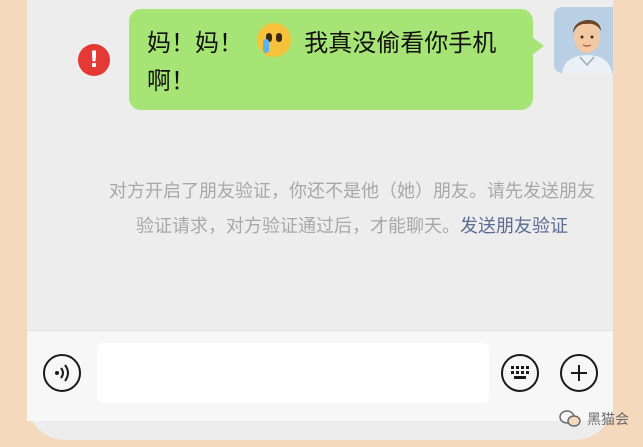 This screenshot has width=643, height=447. Describe the element at coordinates (514, 226) in the screenshot. I see `send-verification-link: 发送朋友验证` at that location.